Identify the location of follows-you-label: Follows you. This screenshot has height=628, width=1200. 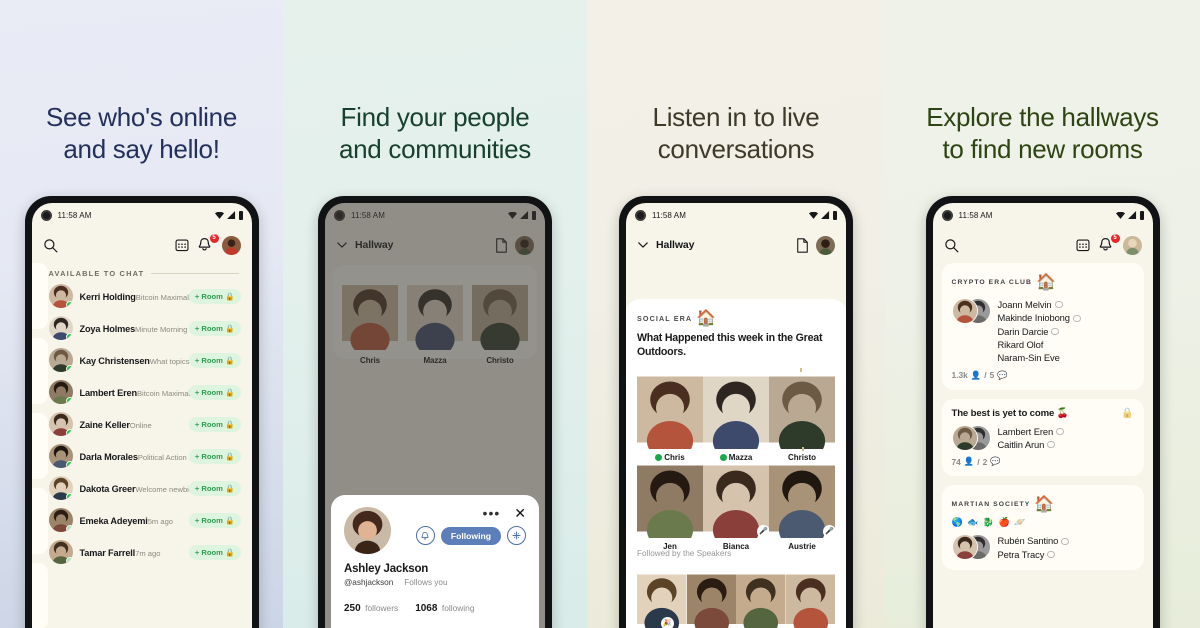
(426, 583).